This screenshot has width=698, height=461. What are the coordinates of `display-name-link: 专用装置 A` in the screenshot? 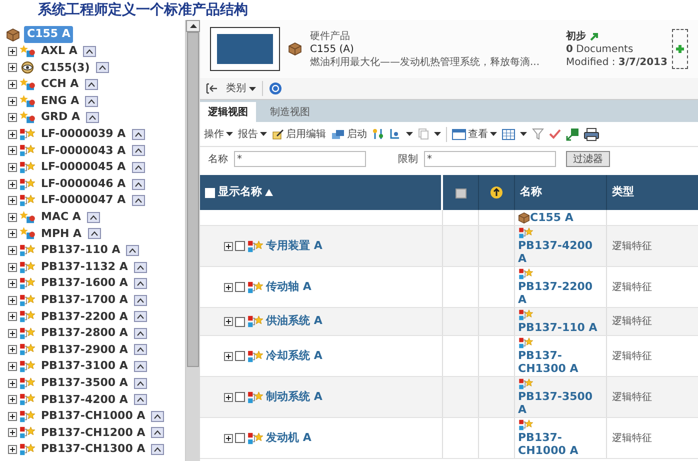 It's located at (294, 246).